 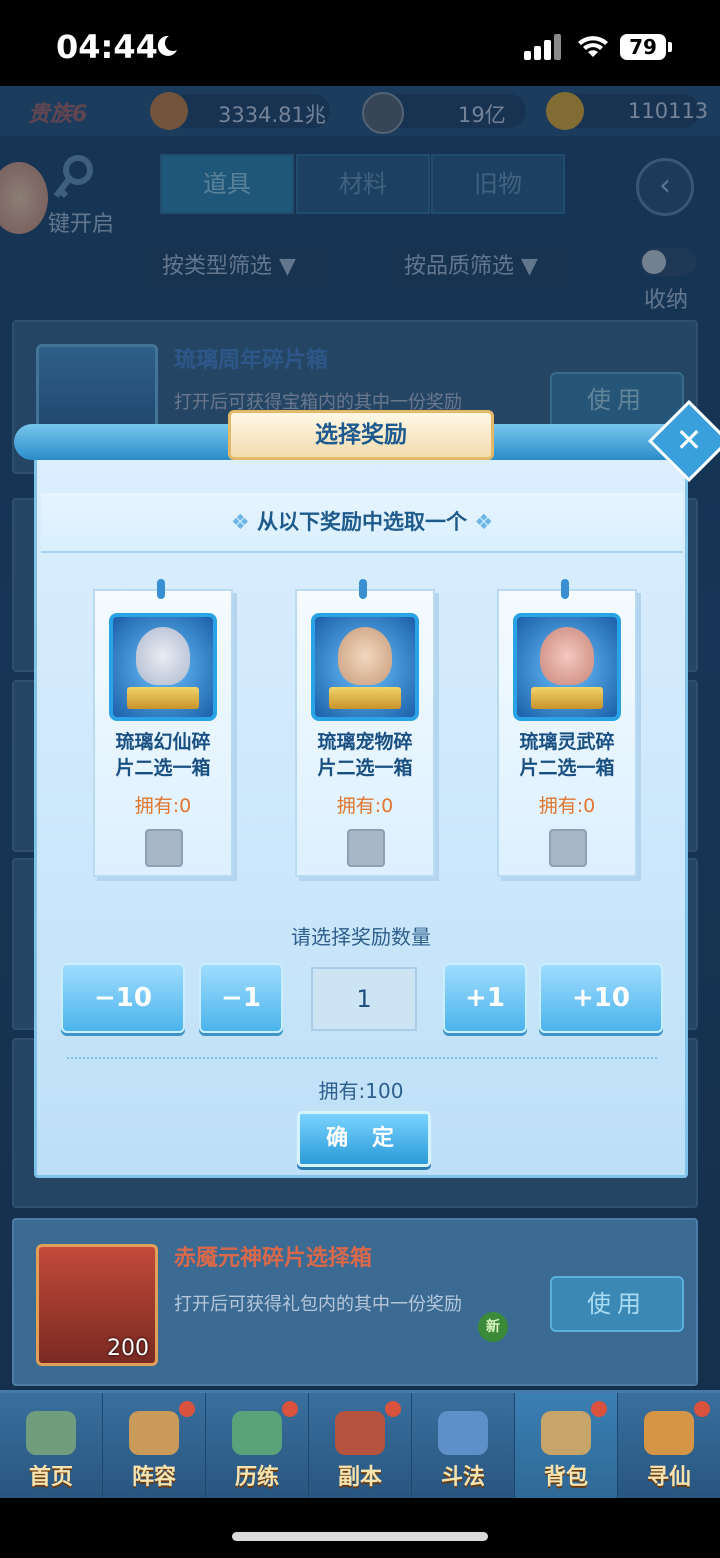 I want to click on reward-option-2: 琉璃宠物碎 片二选一箱 拥有:0, so click(x=365, y=728).